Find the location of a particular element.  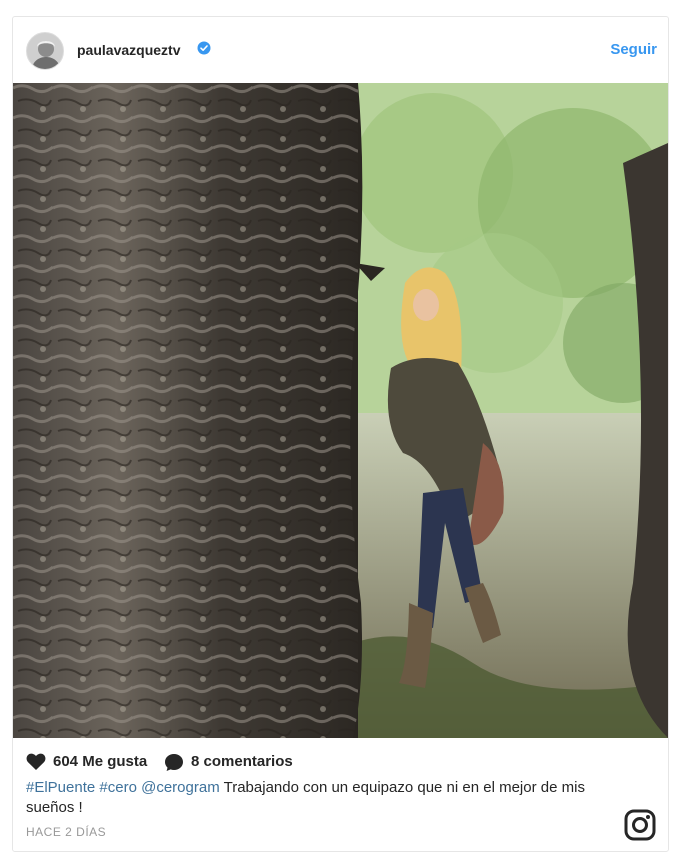

follow-button: Seguir is located at coordinates (633, 49).